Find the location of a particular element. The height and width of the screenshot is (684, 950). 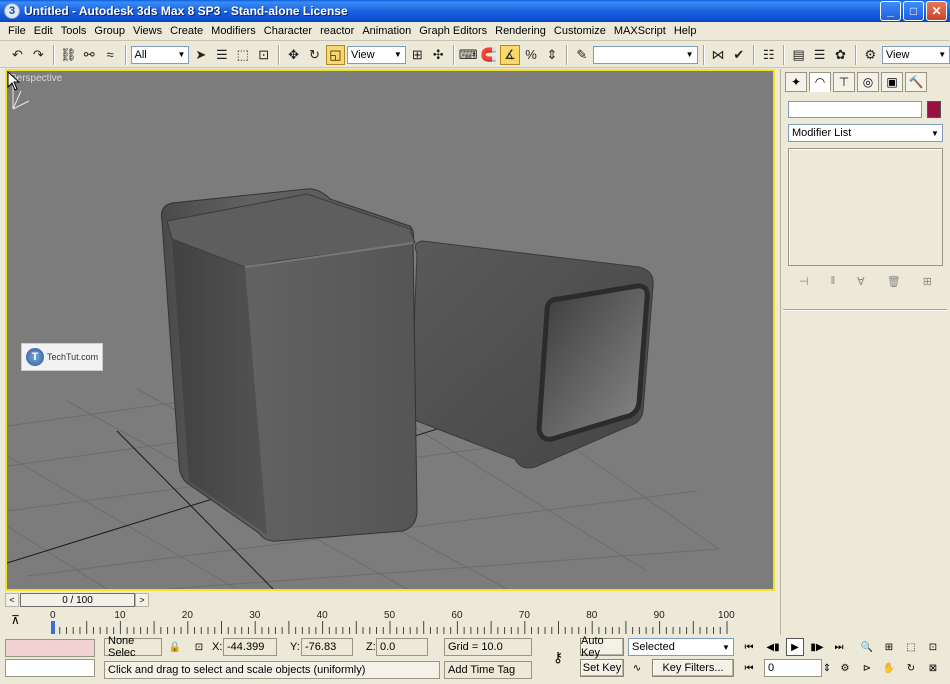

unlink-icon: ⚯ is located at coordinates (89, 55).